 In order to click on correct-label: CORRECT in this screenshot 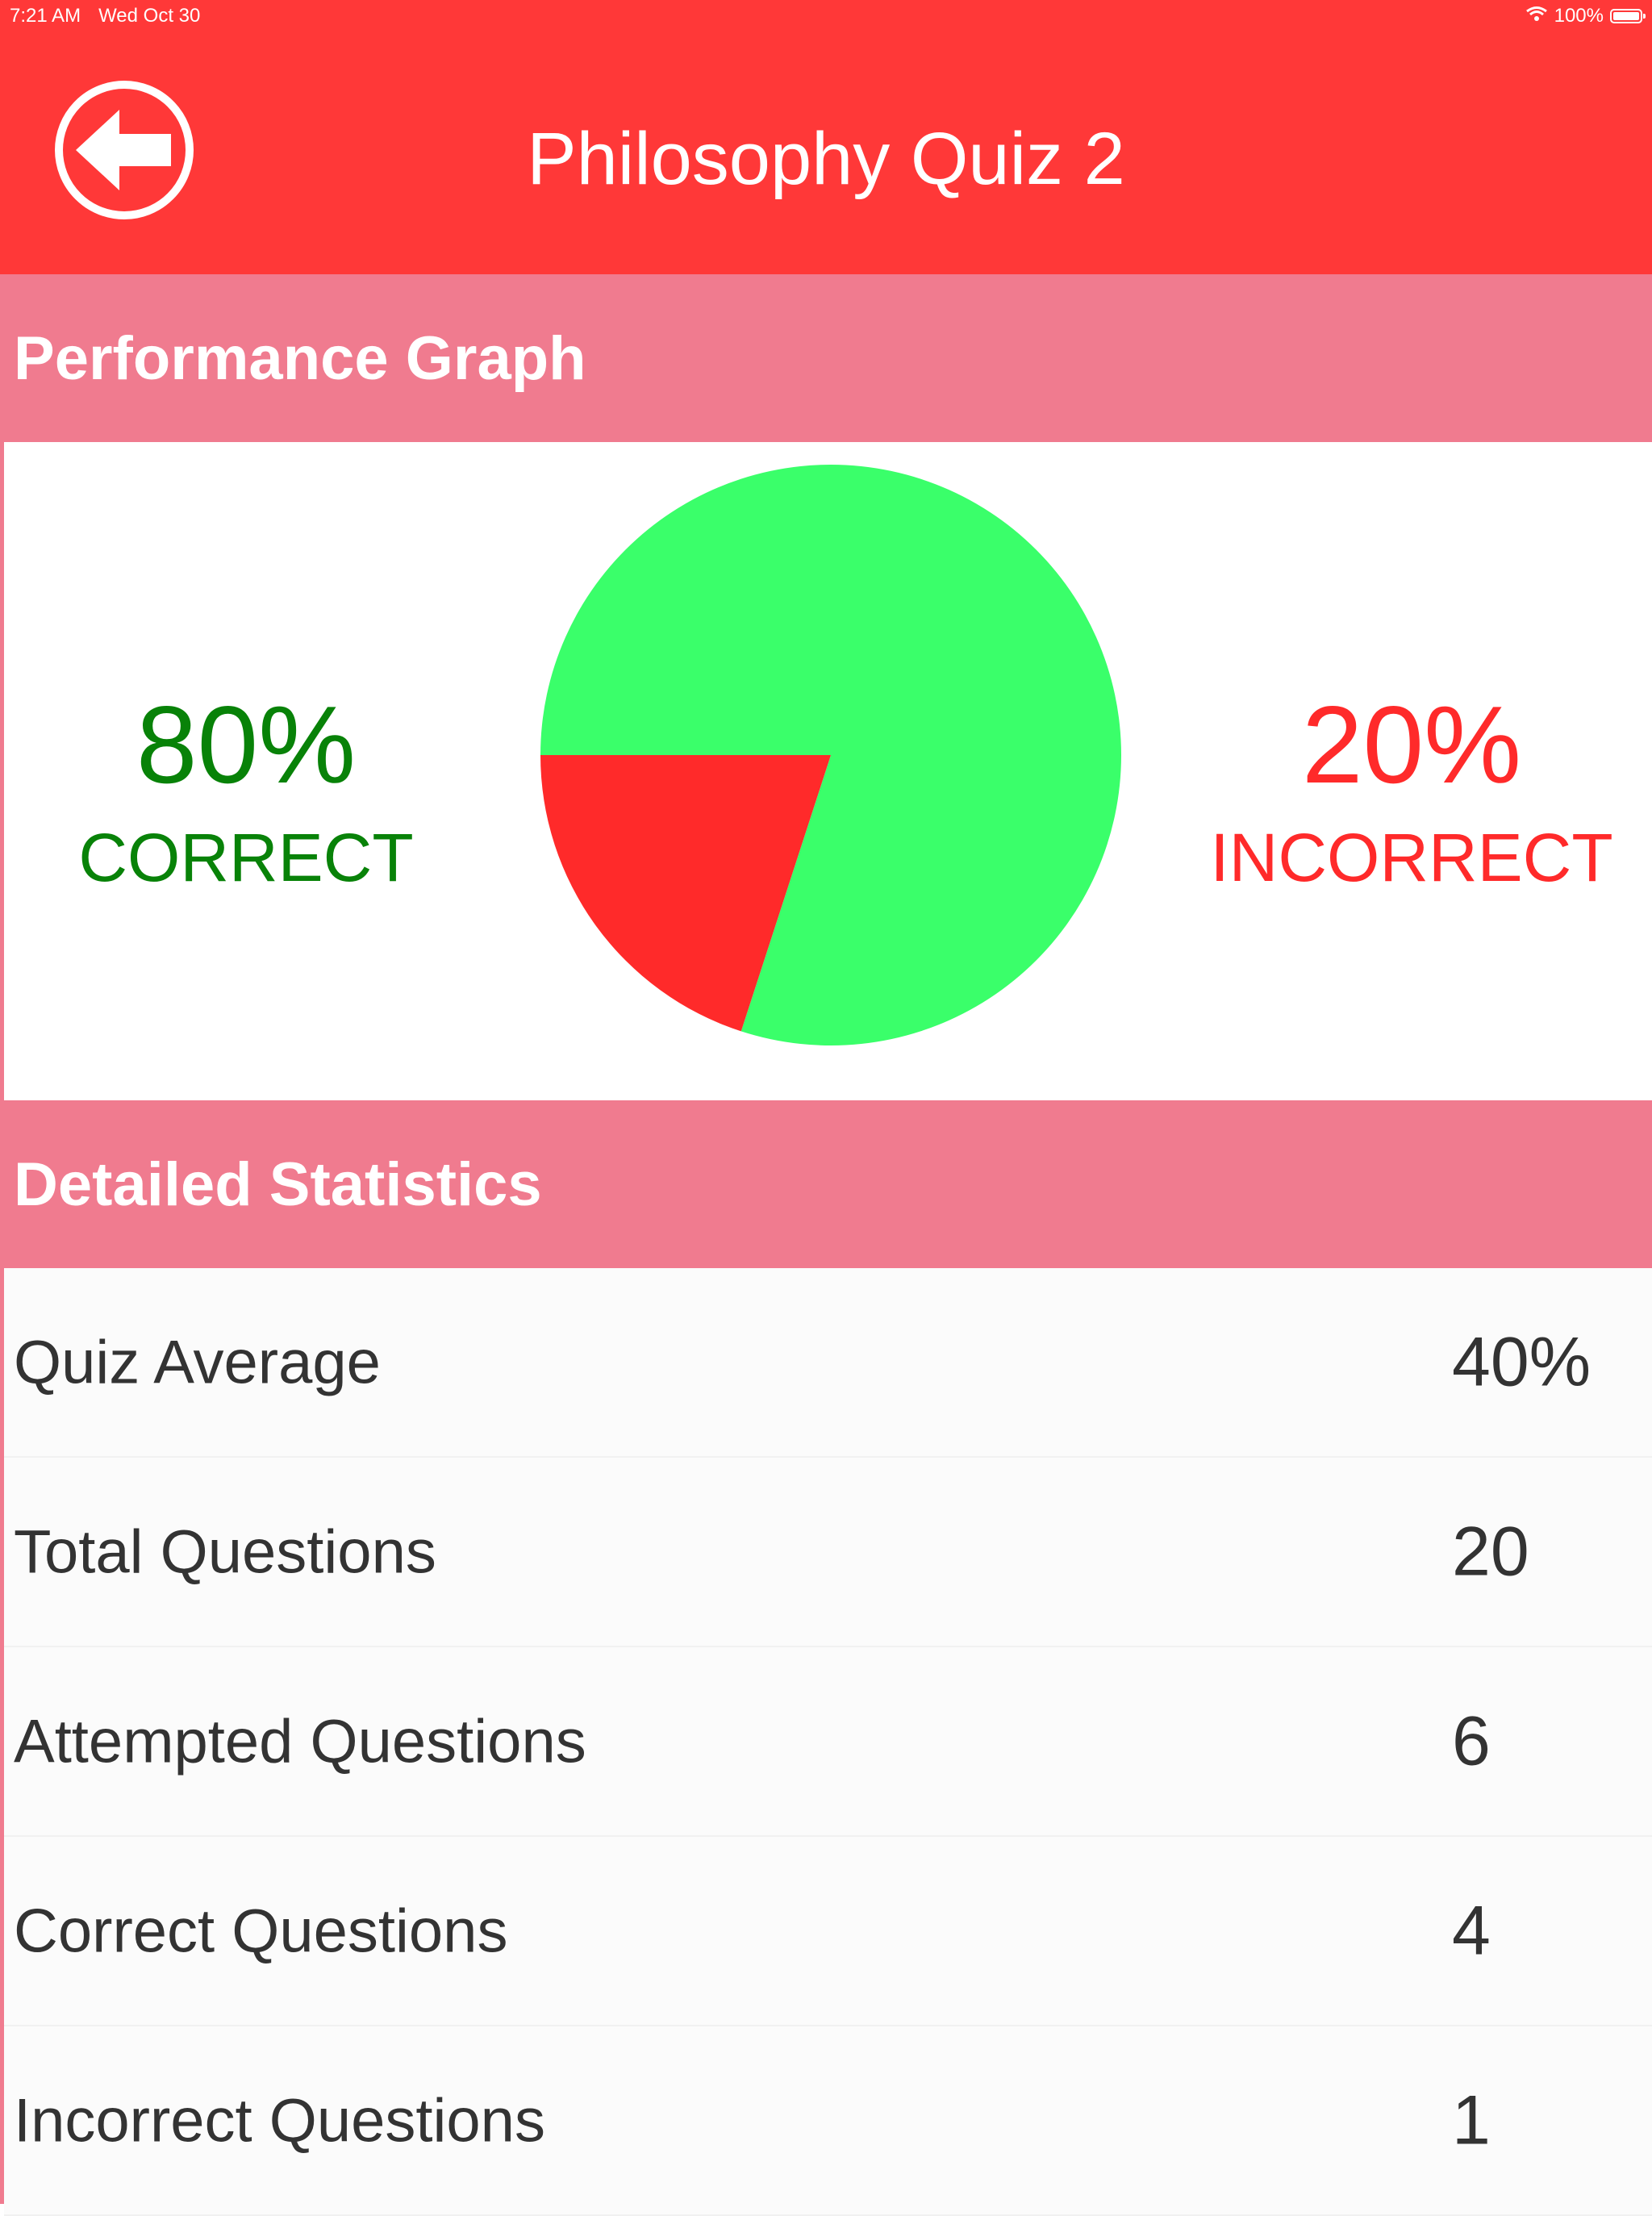, I will do `click(246, 857)`.